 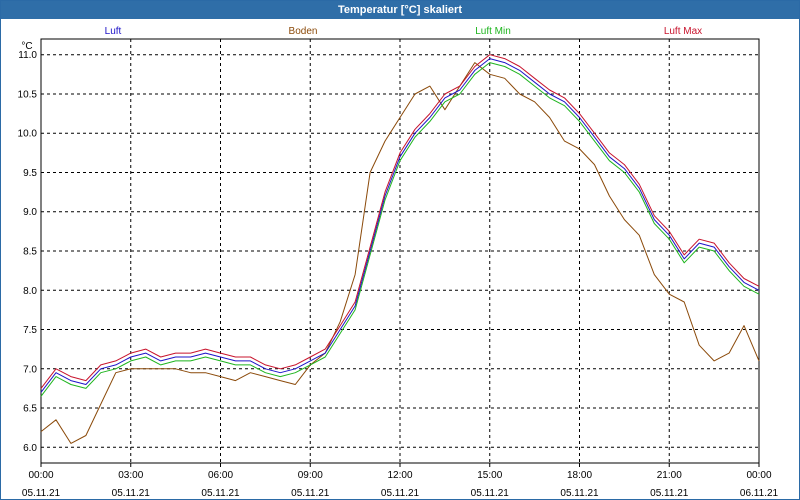 I want to click on x-tick-time-label: 09:00, so click(x=310, y=475).